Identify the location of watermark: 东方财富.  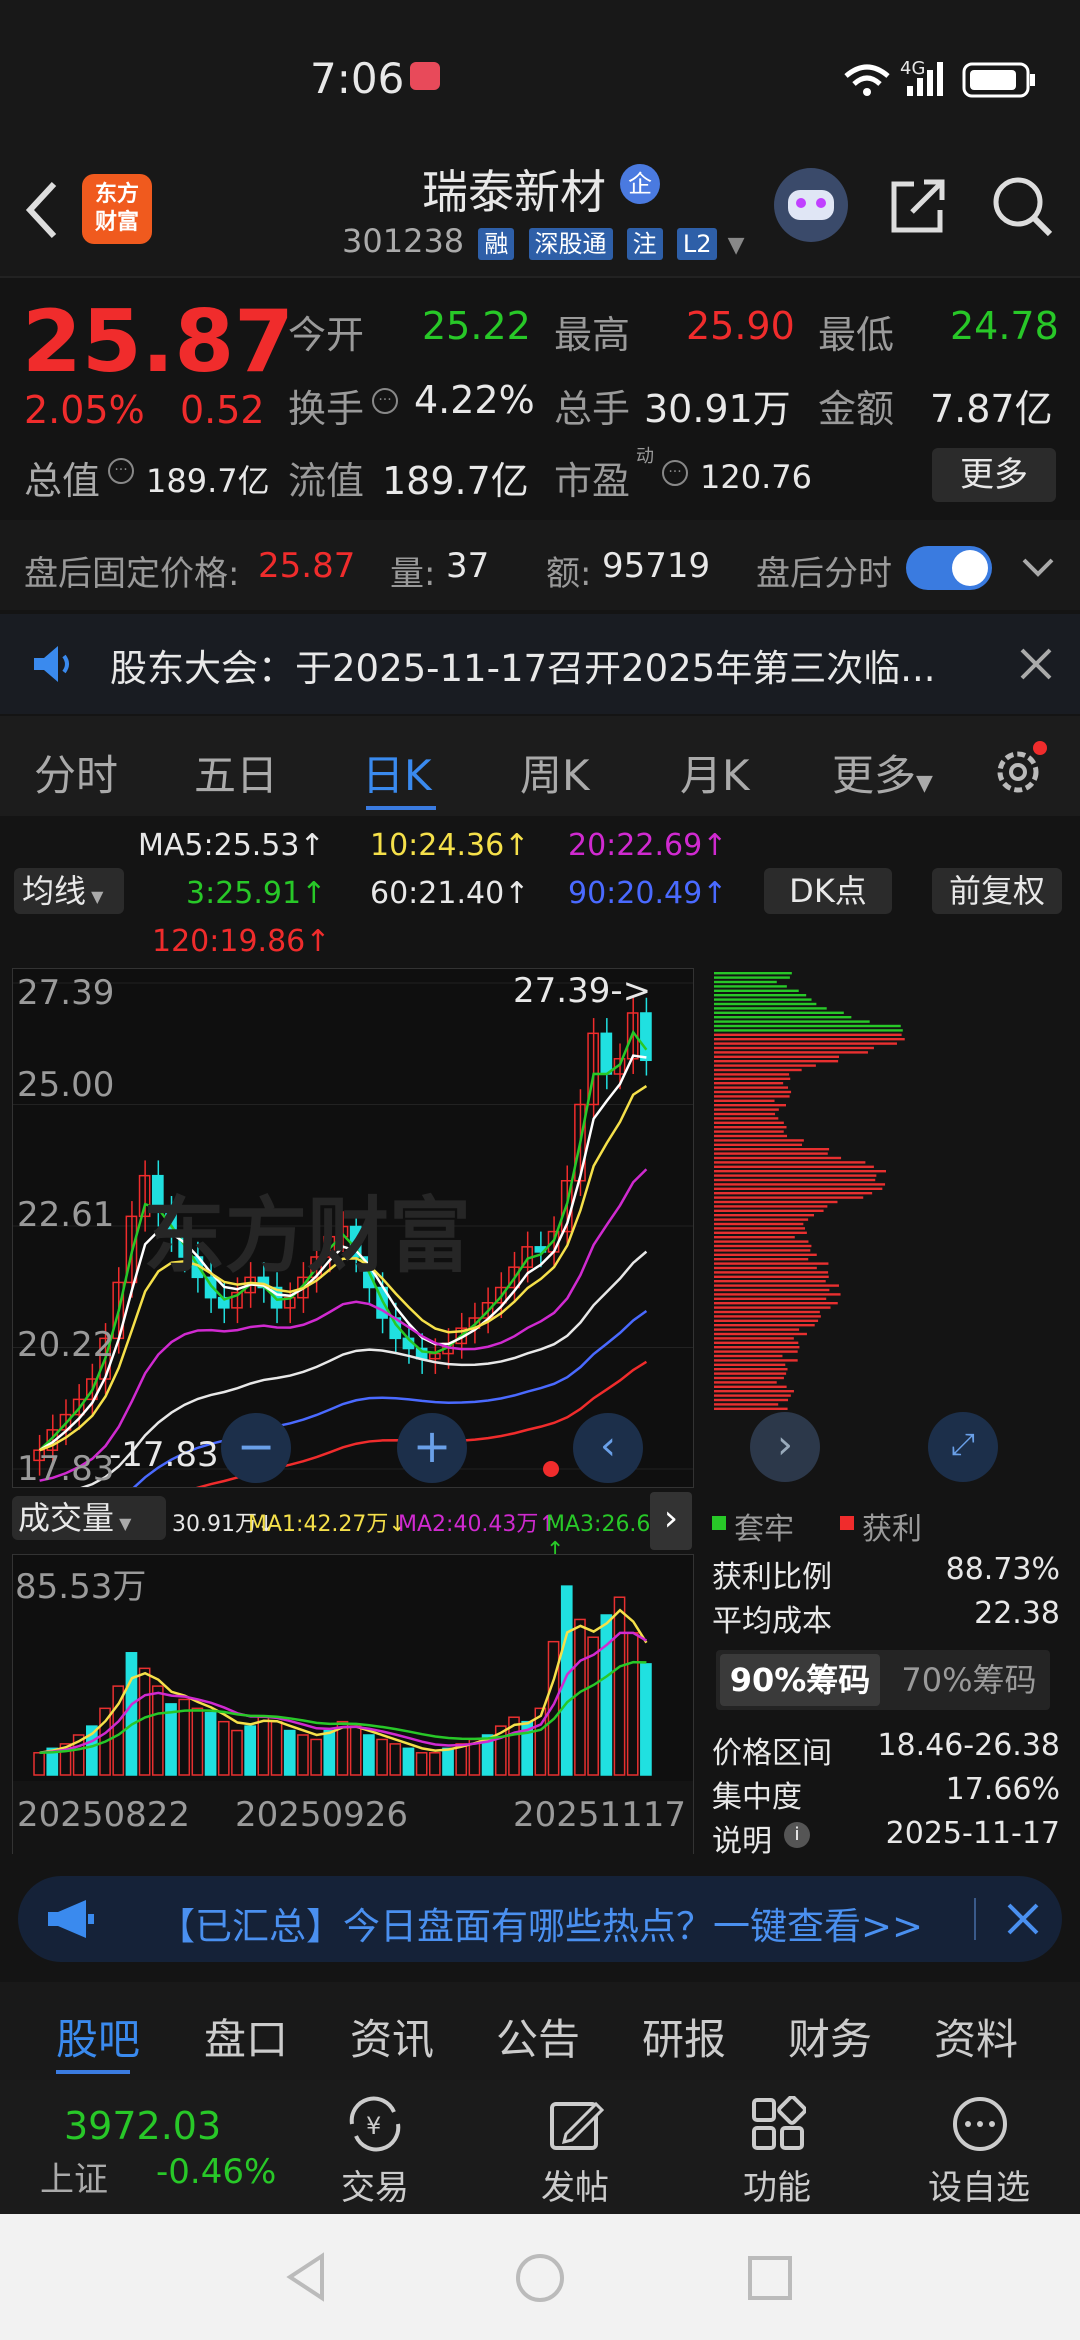
(307, 1228).